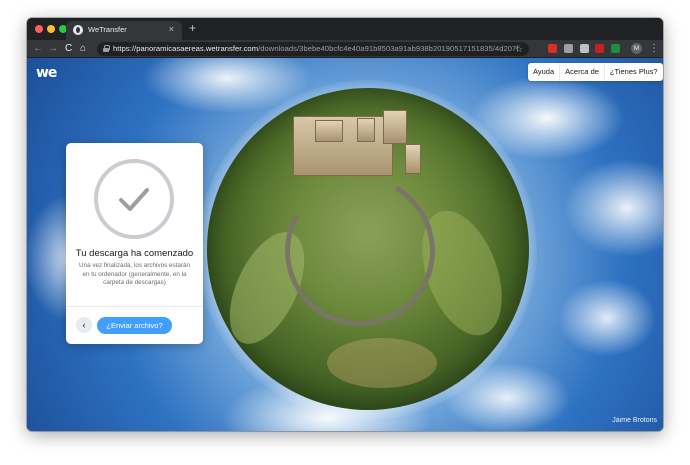  What do you see at coordinates (615, 48) in the screenshot?
I see `ext-green-icon` at bounding box center [615, 48].